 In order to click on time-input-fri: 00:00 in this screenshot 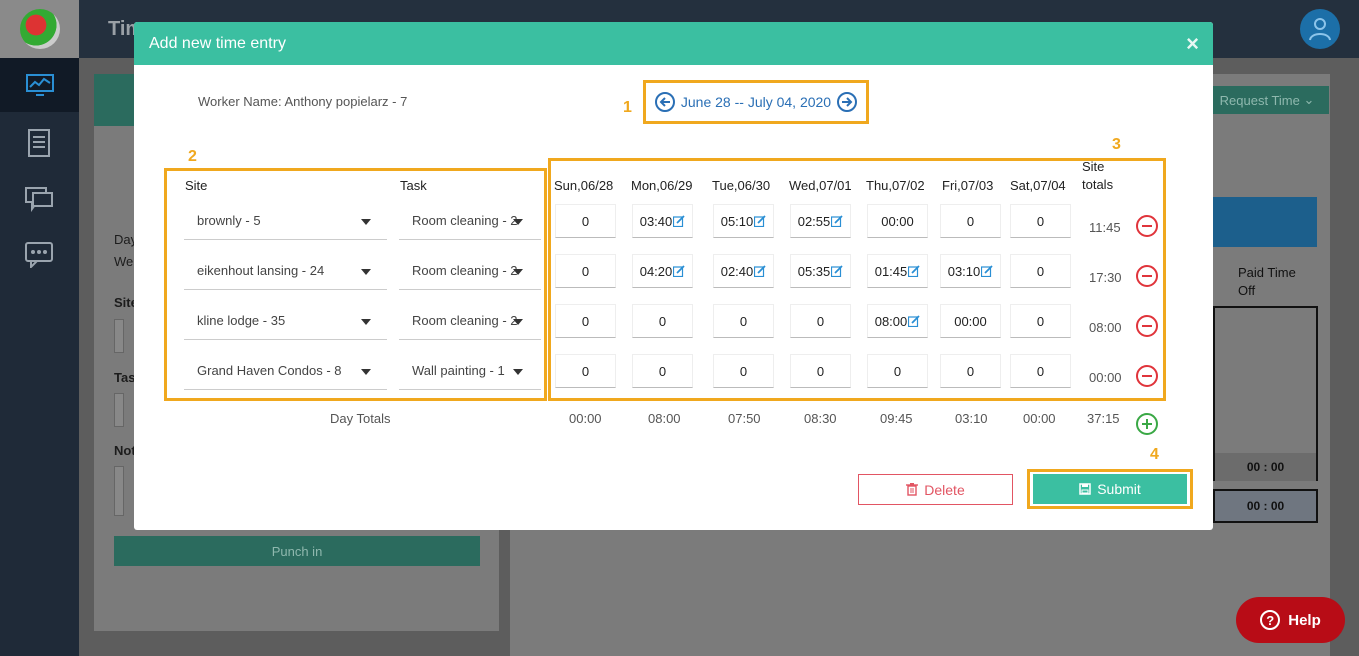, I will do `click(970, 321)`.